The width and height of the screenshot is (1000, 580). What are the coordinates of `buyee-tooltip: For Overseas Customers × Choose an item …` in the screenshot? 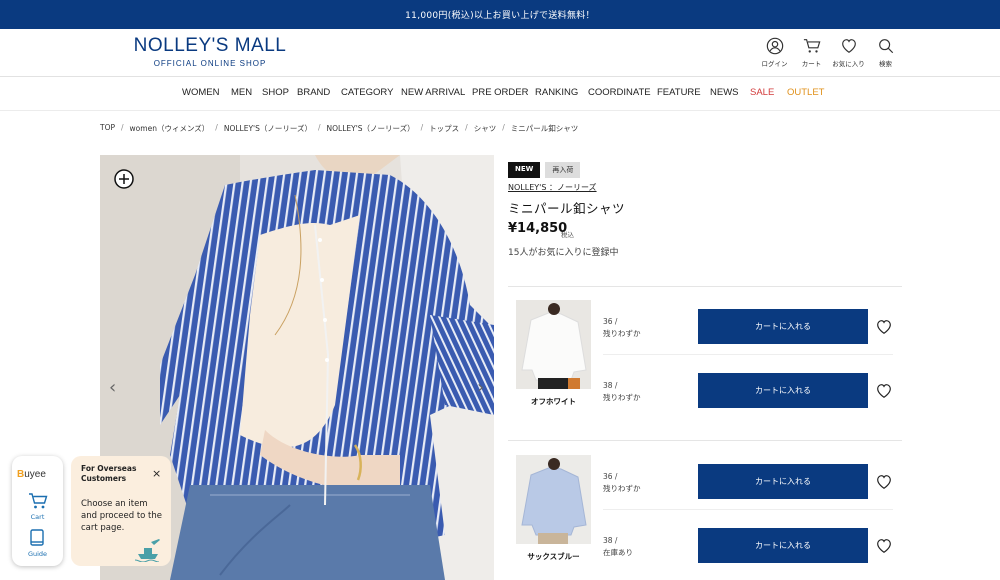 It's located at (121, 511).